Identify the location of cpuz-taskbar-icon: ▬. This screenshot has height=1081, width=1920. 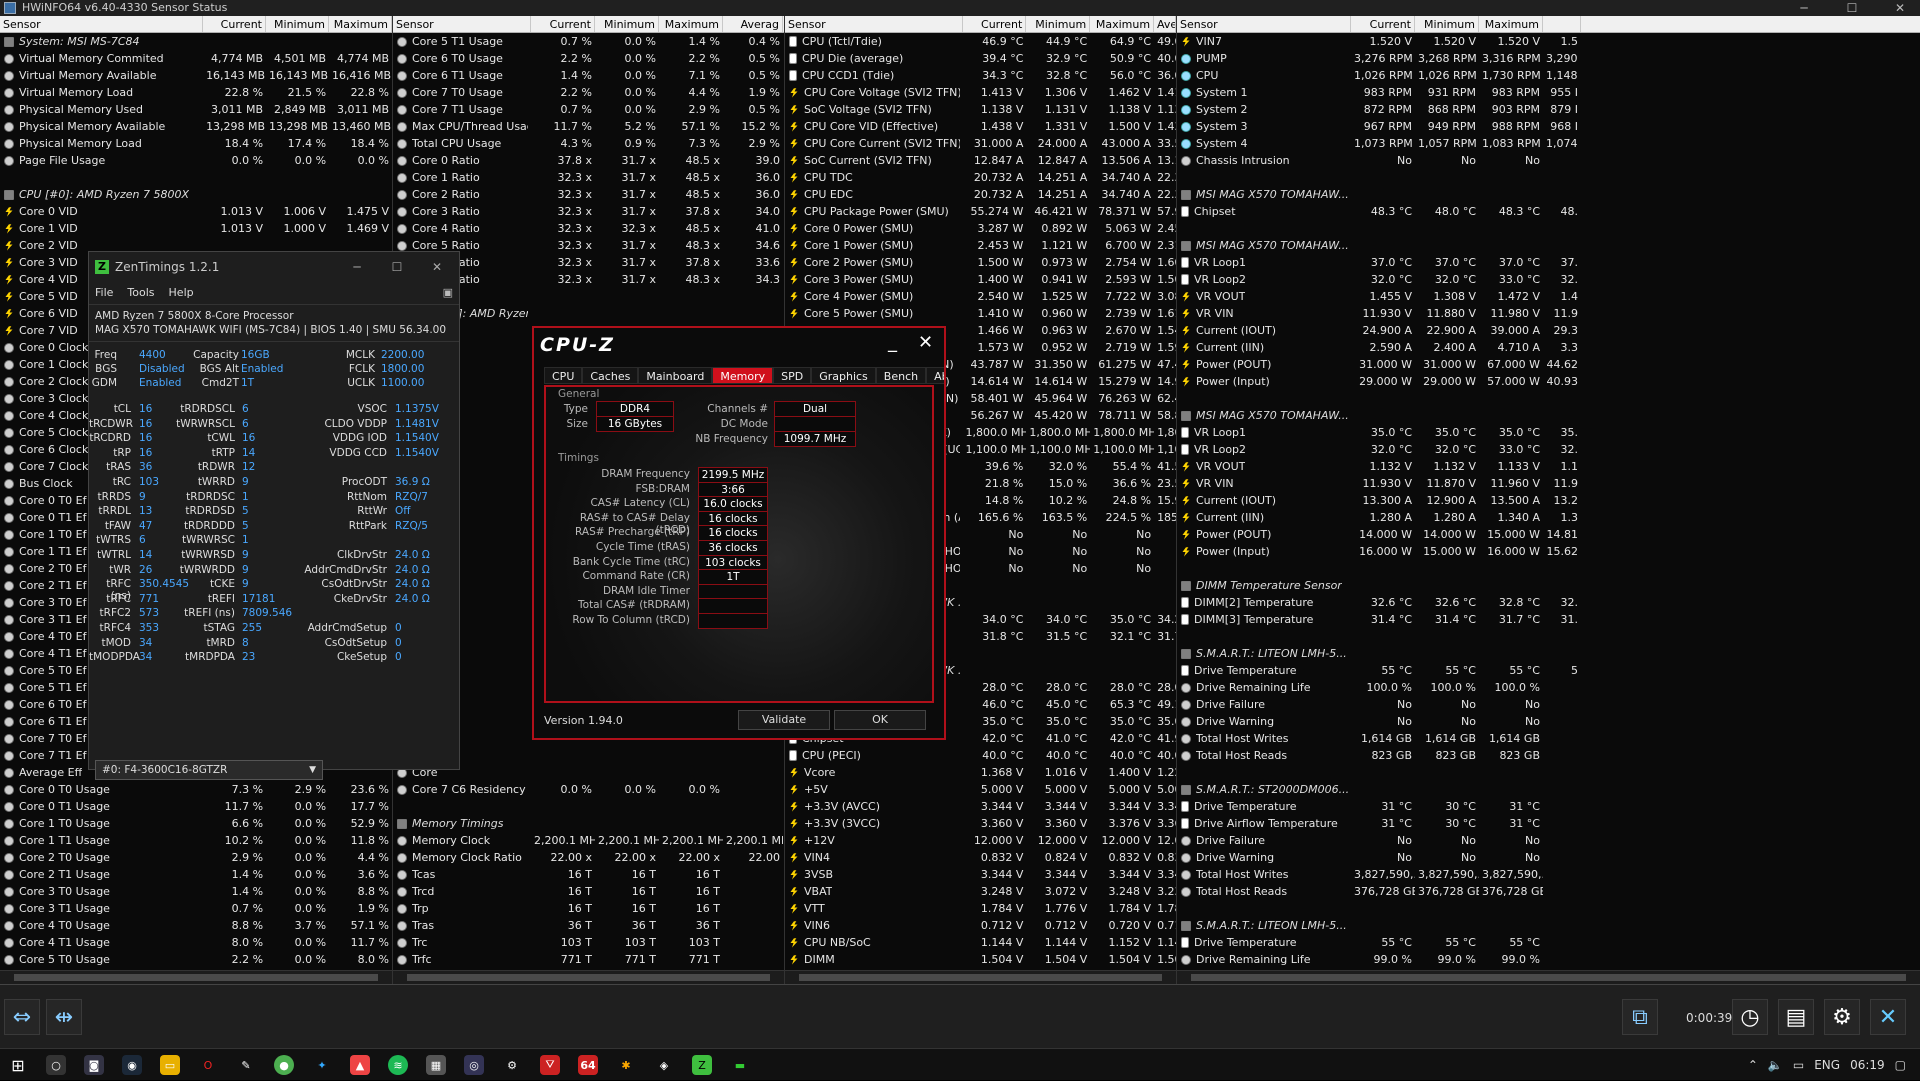
(740, 1065).